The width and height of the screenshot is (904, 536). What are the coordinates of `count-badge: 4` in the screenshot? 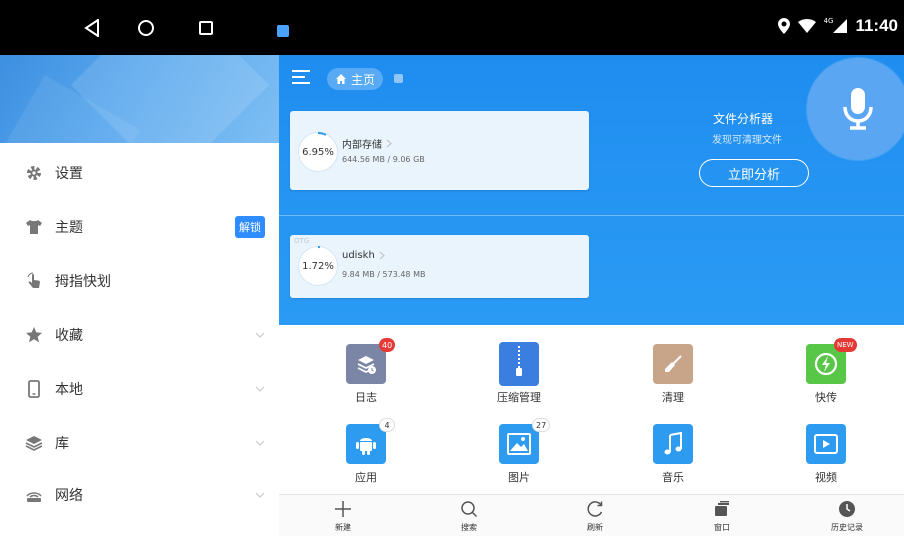 It's located at (387, 425).